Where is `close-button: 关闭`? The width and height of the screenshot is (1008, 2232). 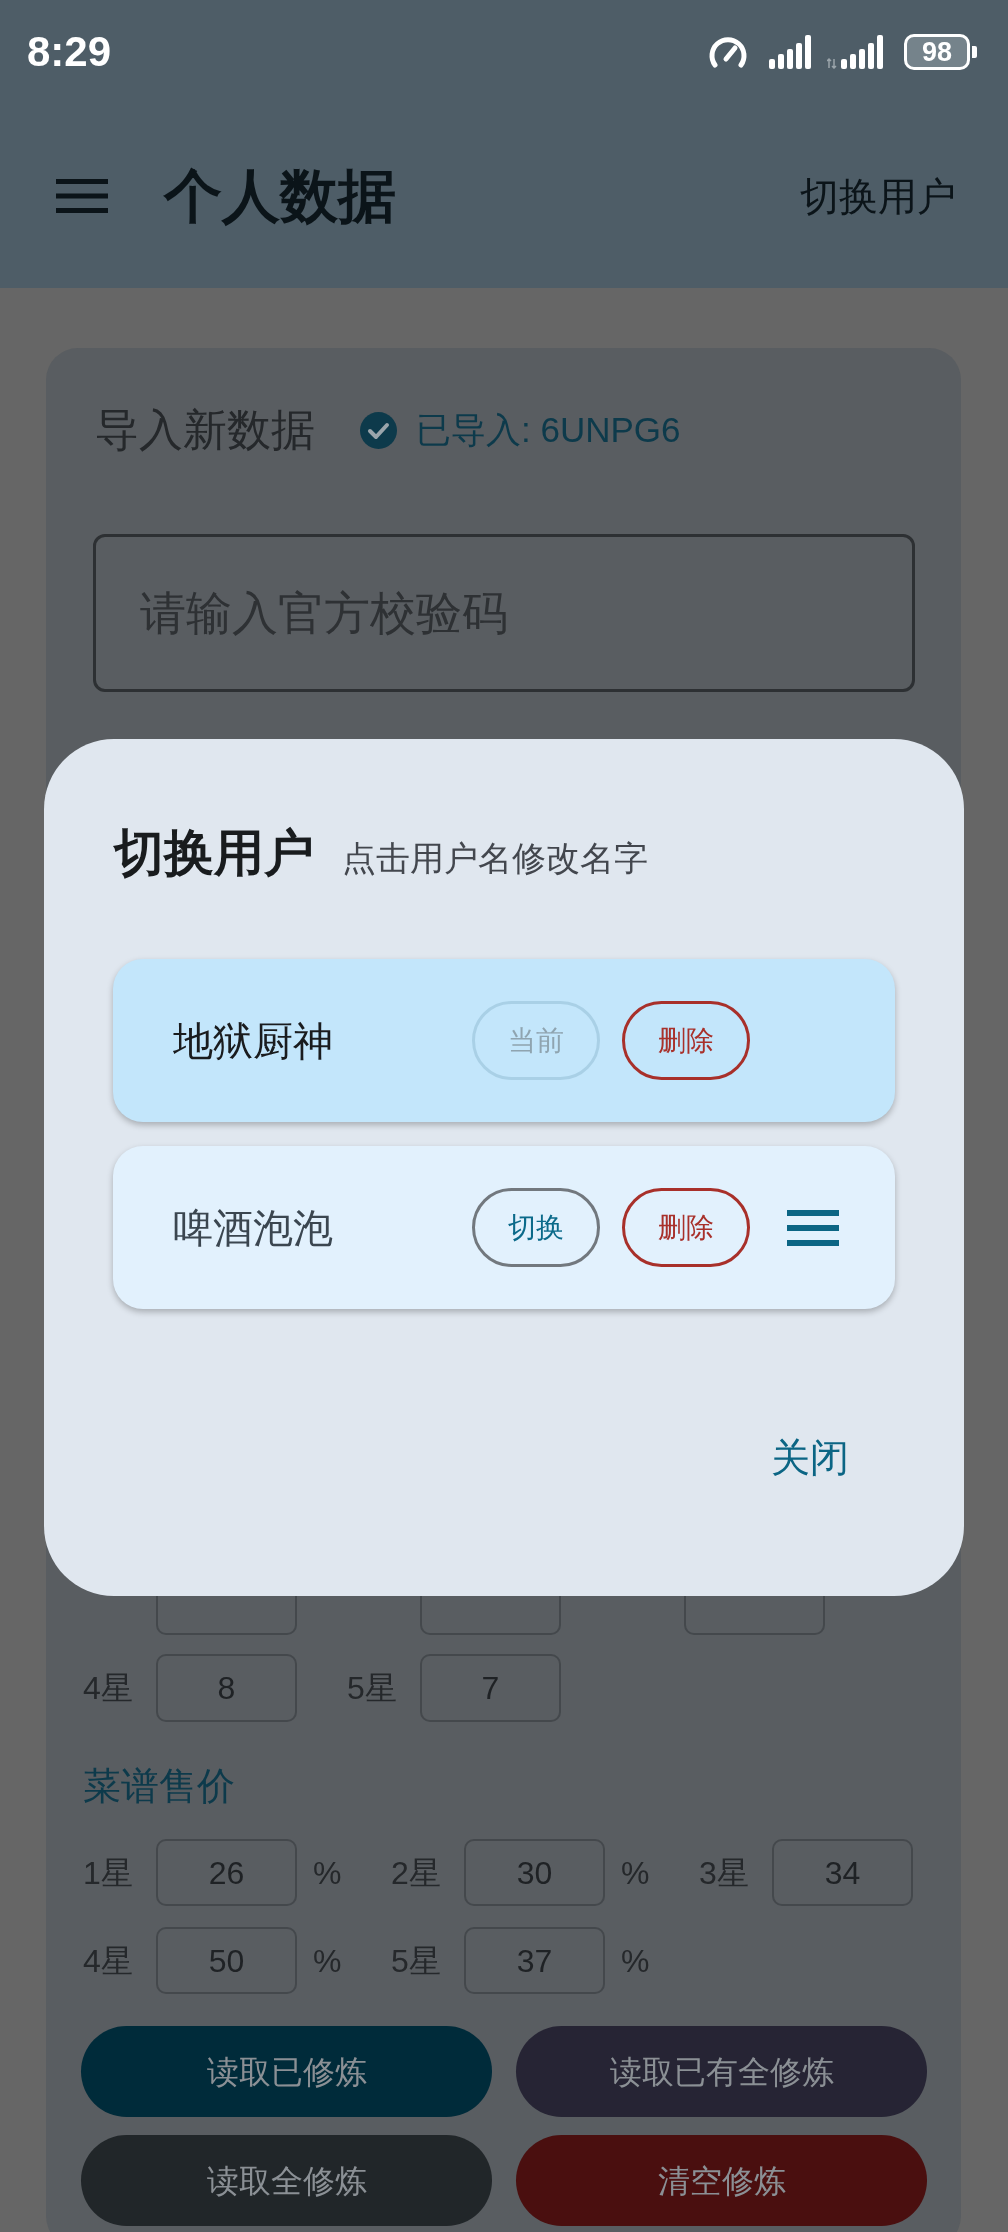
close-button: 关闭 is located at coordinates (810, 1458).